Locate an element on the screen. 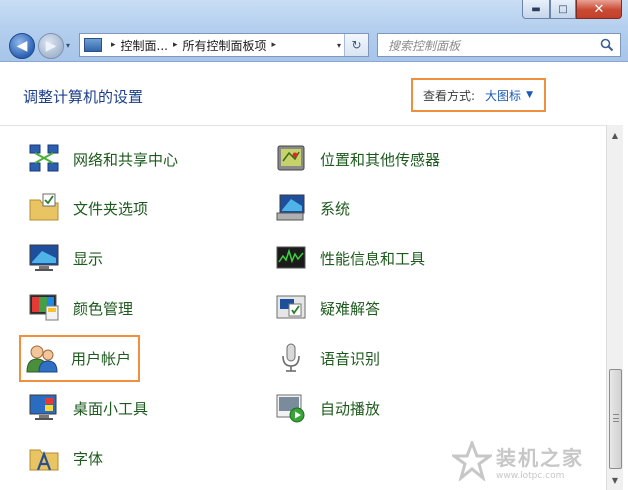 Image resolution: width=628 pixels, height=490 pixels. address-bar: ▸ 控制面... ▸ 所有控制面板项 ▸ ▾ ↻ is located at coordinates (224, 45).